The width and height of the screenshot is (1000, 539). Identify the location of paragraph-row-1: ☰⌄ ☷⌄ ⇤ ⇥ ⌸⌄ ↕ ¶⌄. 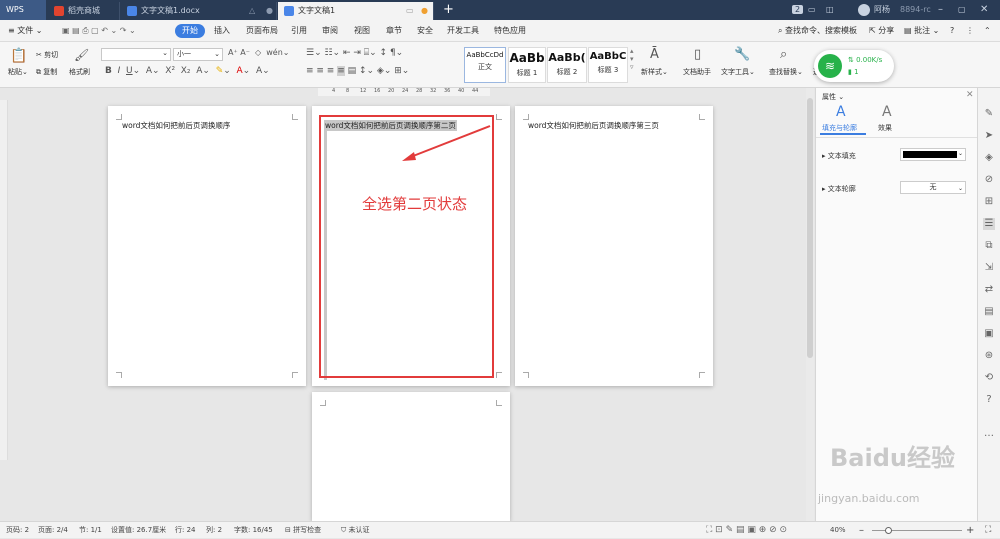
(354, 53).